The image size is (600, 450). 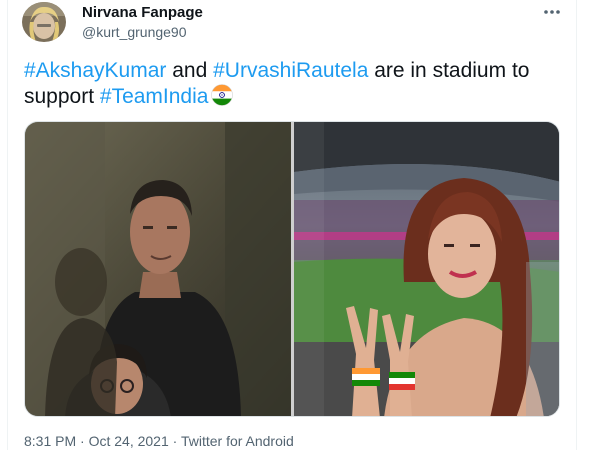 What do you see at coordinates (237, 441) in the screenshot?
I see `tweet-source: Twitter for Android` at bounding box center [237, 441].